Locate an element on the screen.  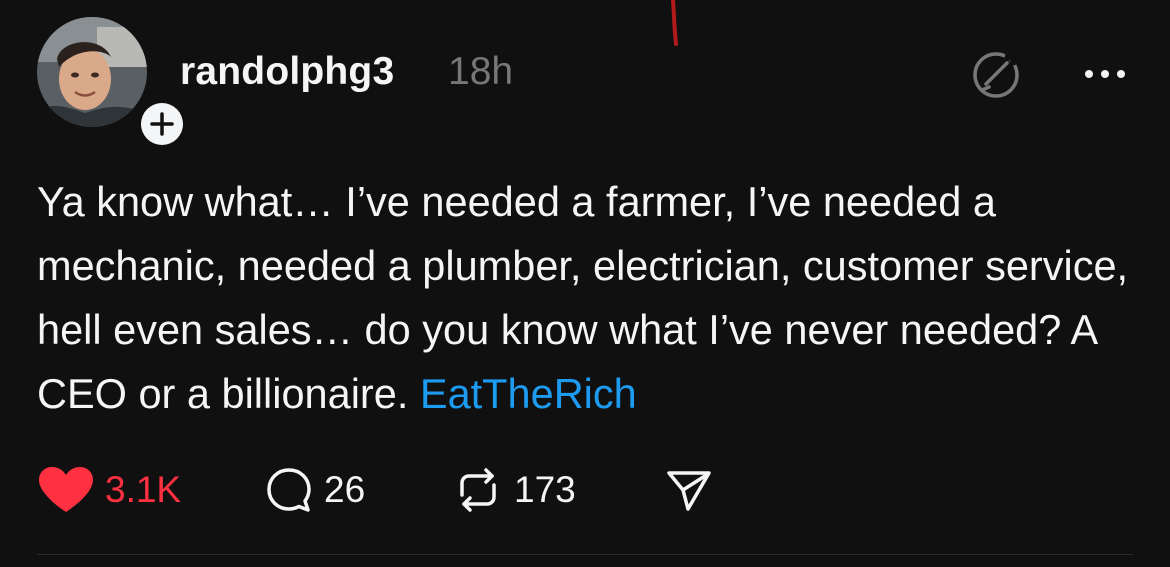
send-icon is located at coordinates (689, 491).